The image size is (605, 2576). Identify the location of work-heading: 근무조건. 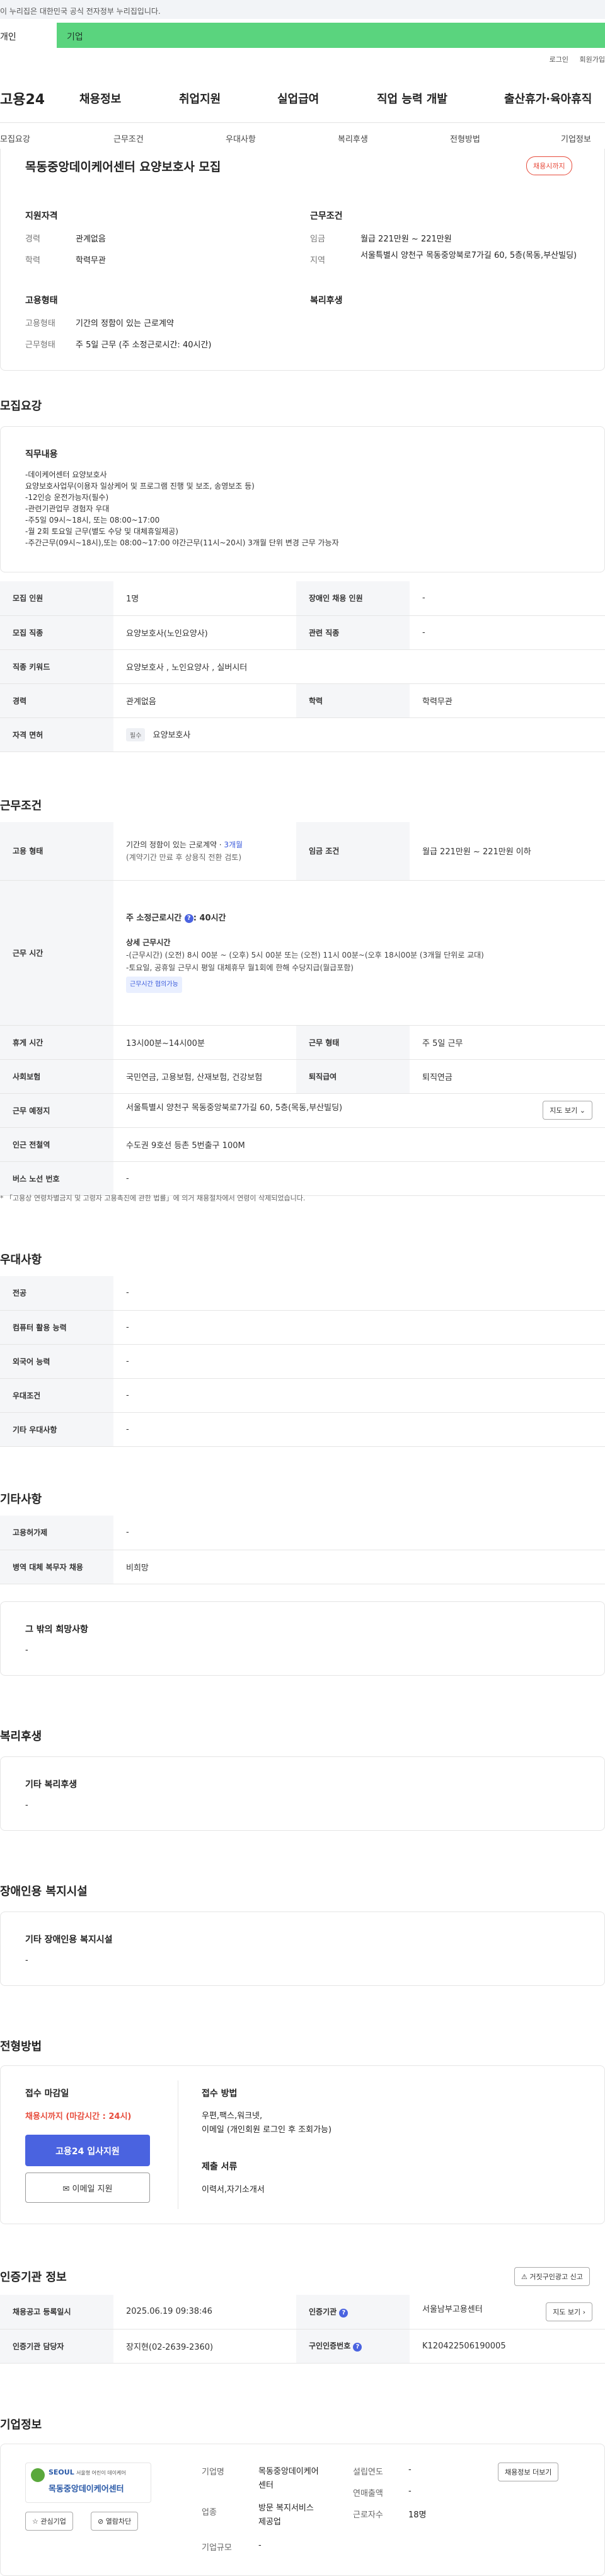
(21, 806).